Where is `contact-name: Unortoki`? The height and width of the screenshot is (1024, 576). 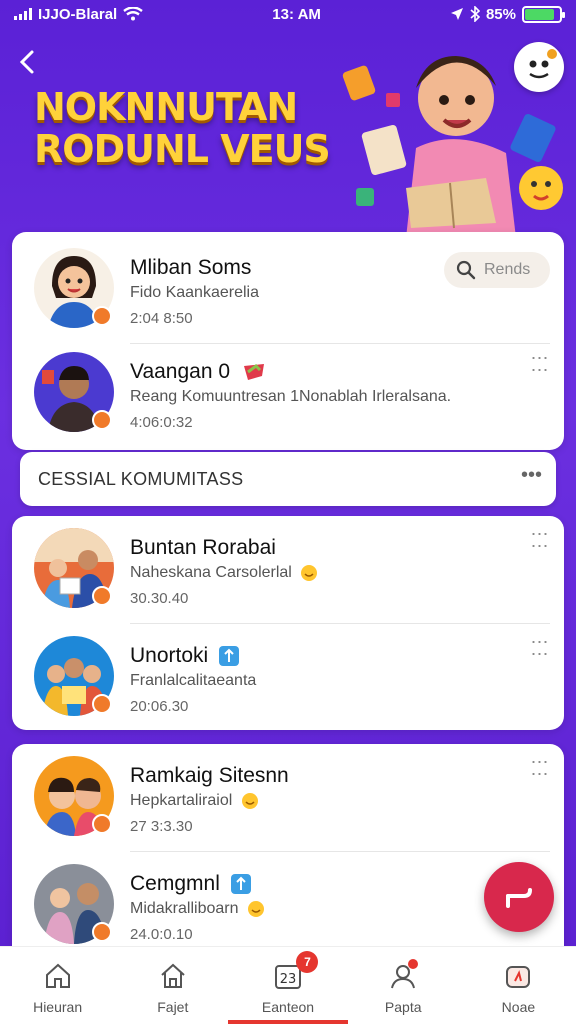 contact-name: Unortoki is located at coordinates (185, 656).